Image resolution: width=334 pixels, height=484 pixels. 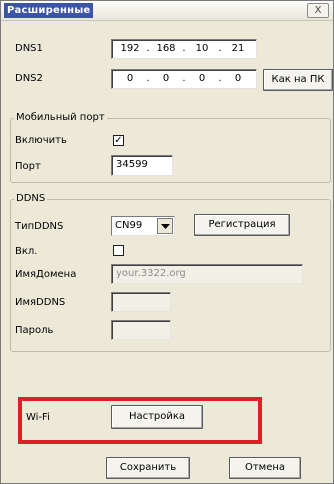 I want to click on port-input: 34599, so click(x=142, y=165).